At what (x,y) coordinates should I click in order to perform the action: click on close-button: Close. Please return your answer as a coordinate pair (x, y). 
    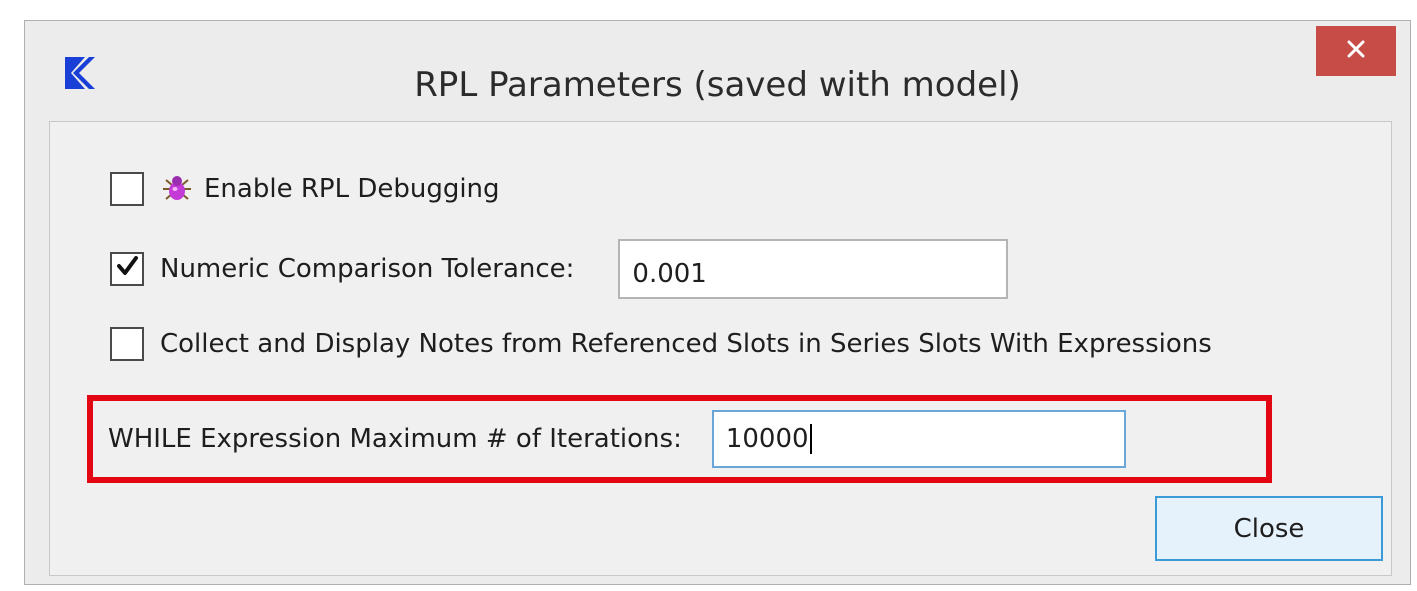
    Looking at the image, I should click on (1269, 528).